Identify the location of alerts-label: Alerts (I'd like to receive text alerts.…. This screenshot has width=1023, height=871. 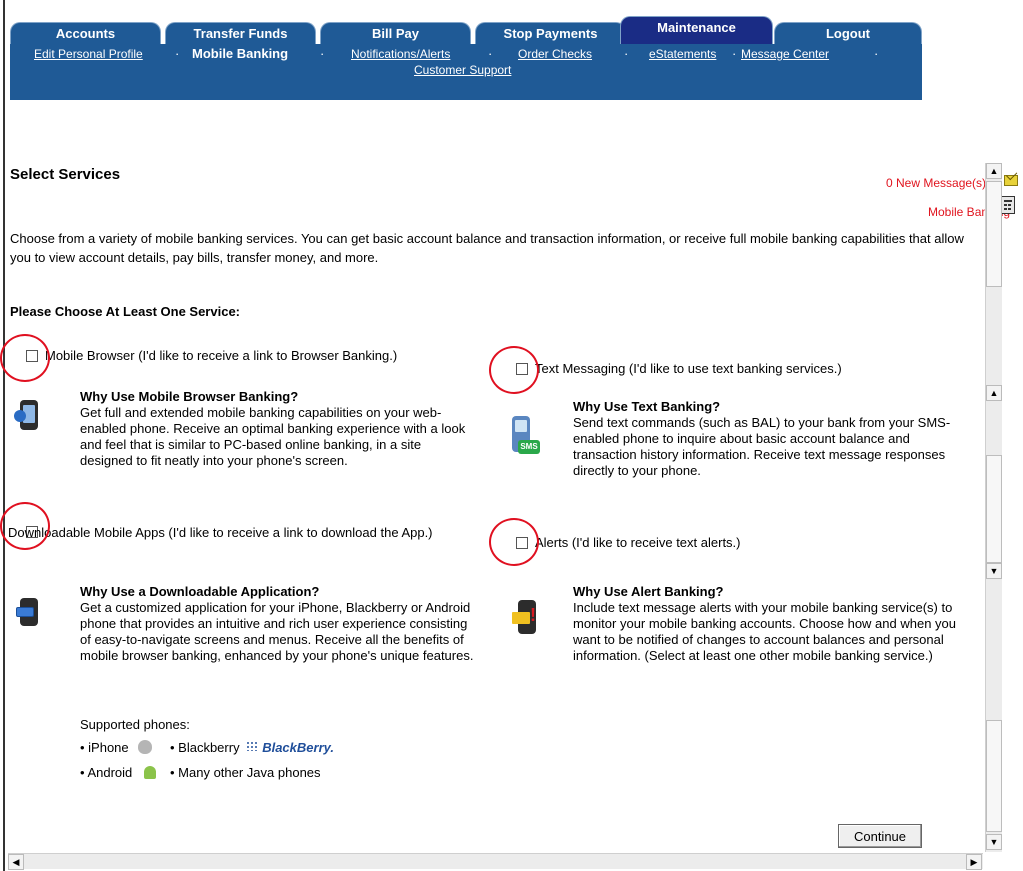
(638, 542).